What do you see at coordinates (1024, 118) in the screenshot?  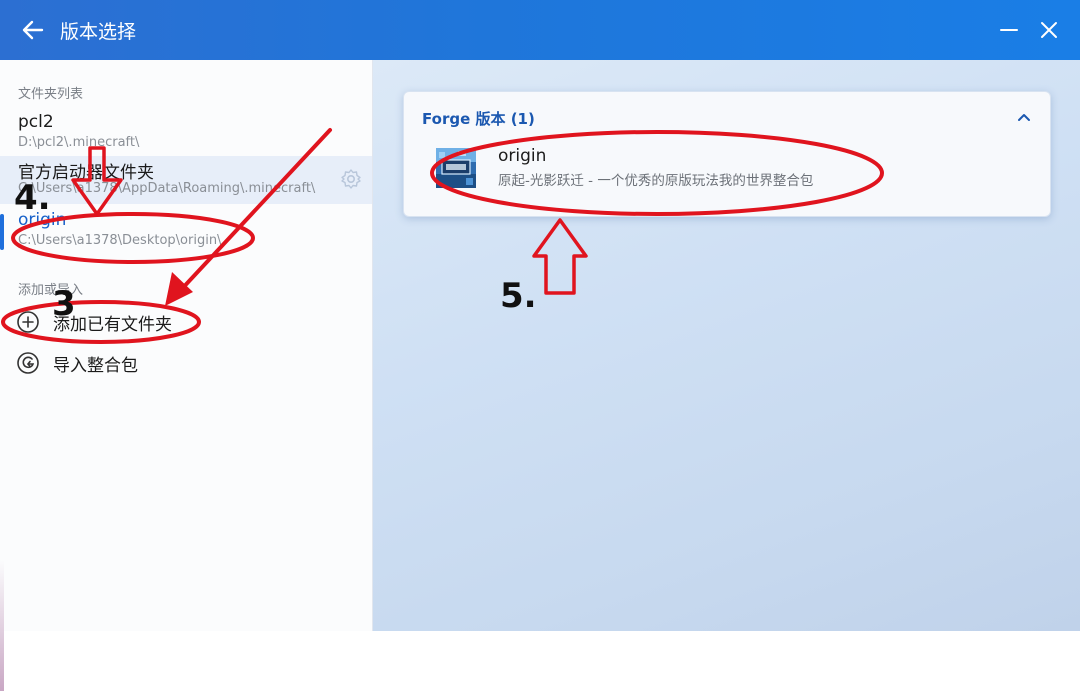 I see `chevron-up-icon` at bounding box center [1024, 118].